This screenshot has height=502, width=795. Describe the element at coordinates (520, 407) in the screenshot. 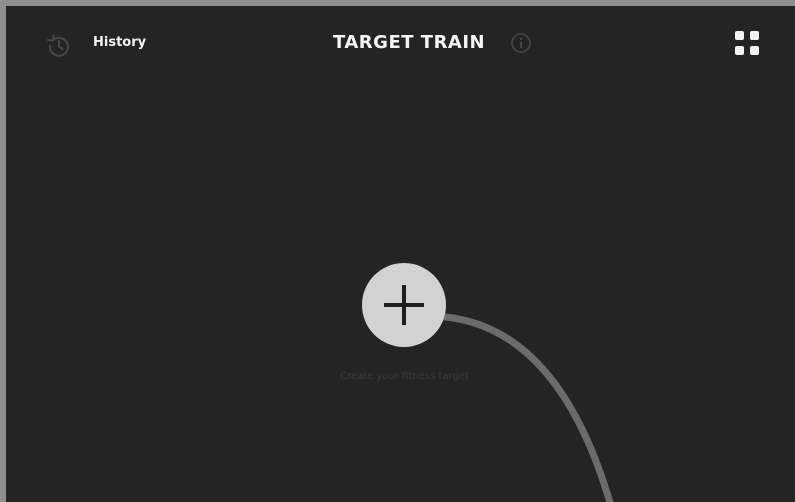

I see `guide-arc` at that location.